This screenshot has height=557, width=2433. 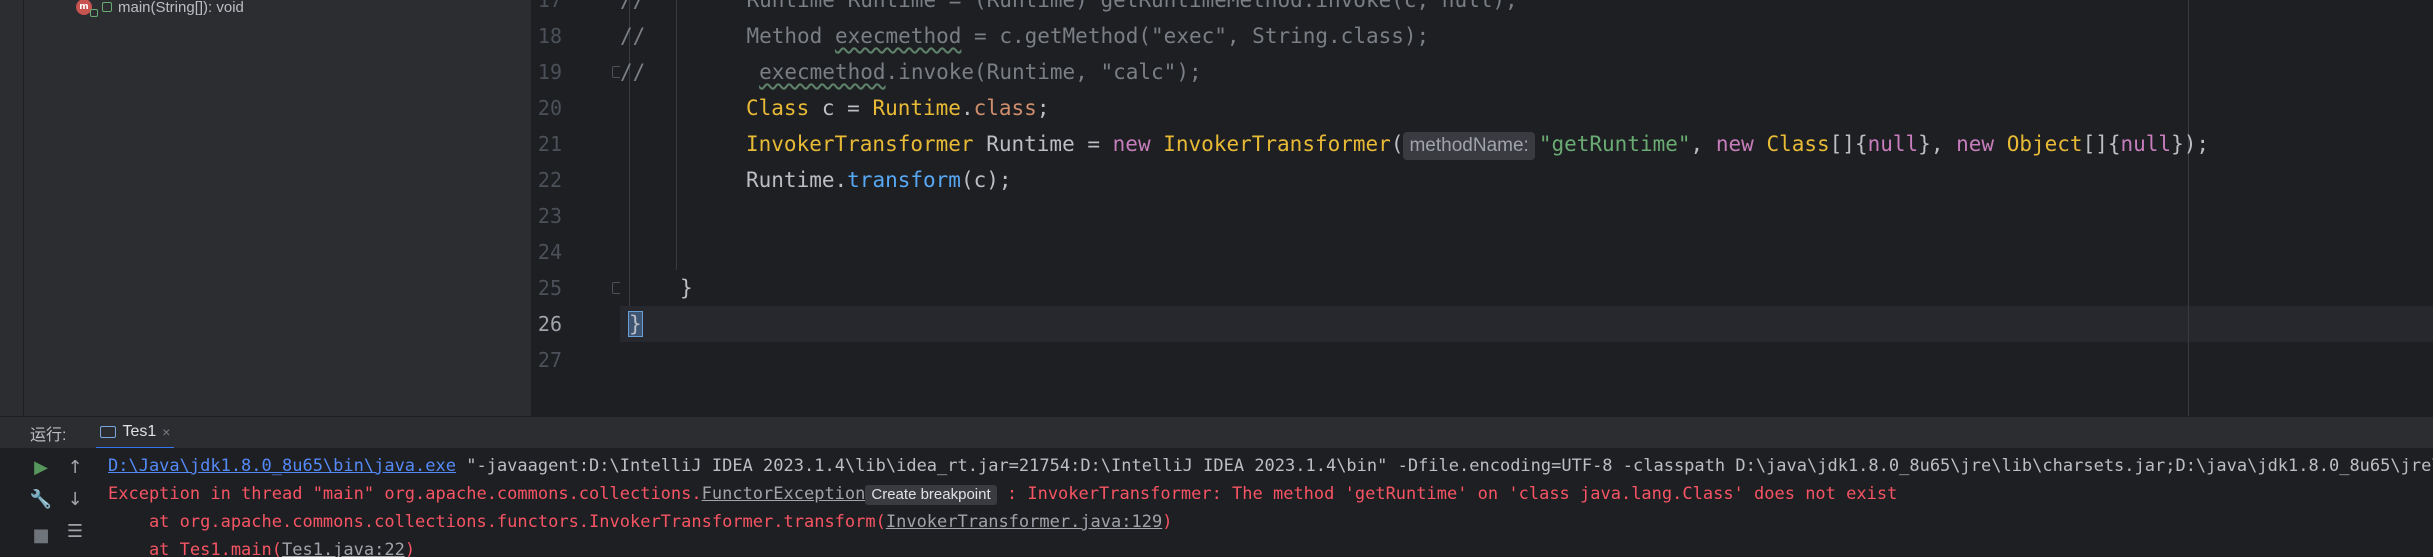 What do you see at coordinates (916, 108) in the screenshot?
I see `class-token: Runtime` at bounding box center [916, 108].